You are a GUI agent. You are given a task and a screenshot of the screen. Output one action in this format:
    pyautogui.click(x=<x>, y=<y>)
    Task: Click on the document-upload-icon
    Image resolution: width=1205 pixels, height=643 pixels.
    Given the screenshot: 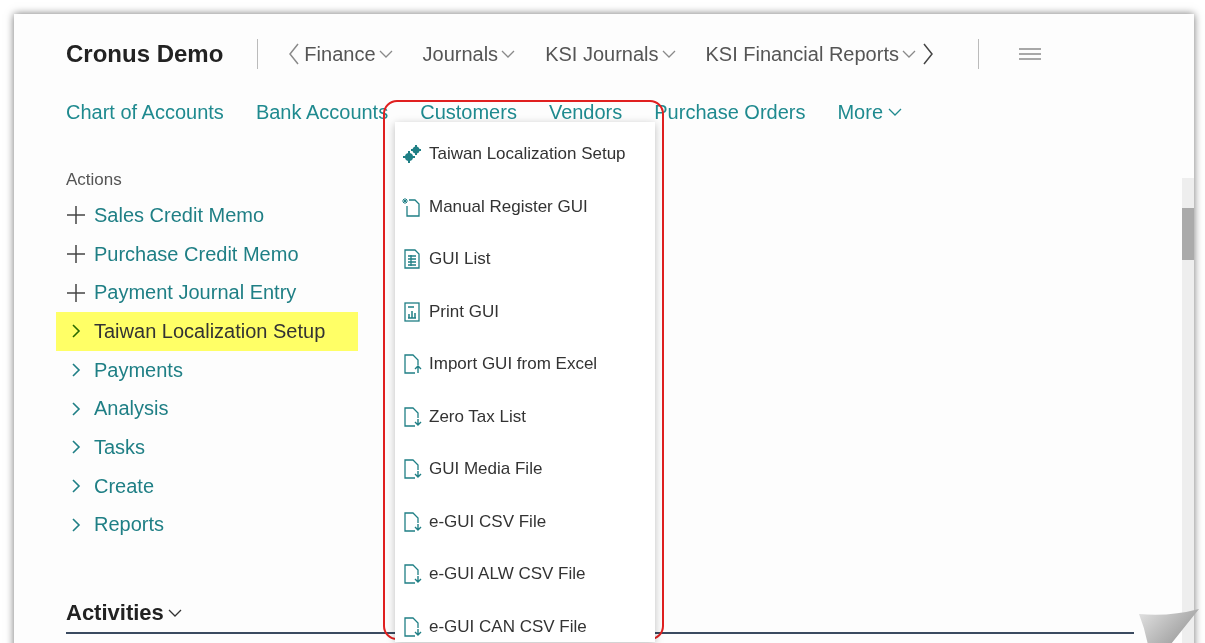 What is the action you would take?
    pyautogui.click(x=412, y=364)
    